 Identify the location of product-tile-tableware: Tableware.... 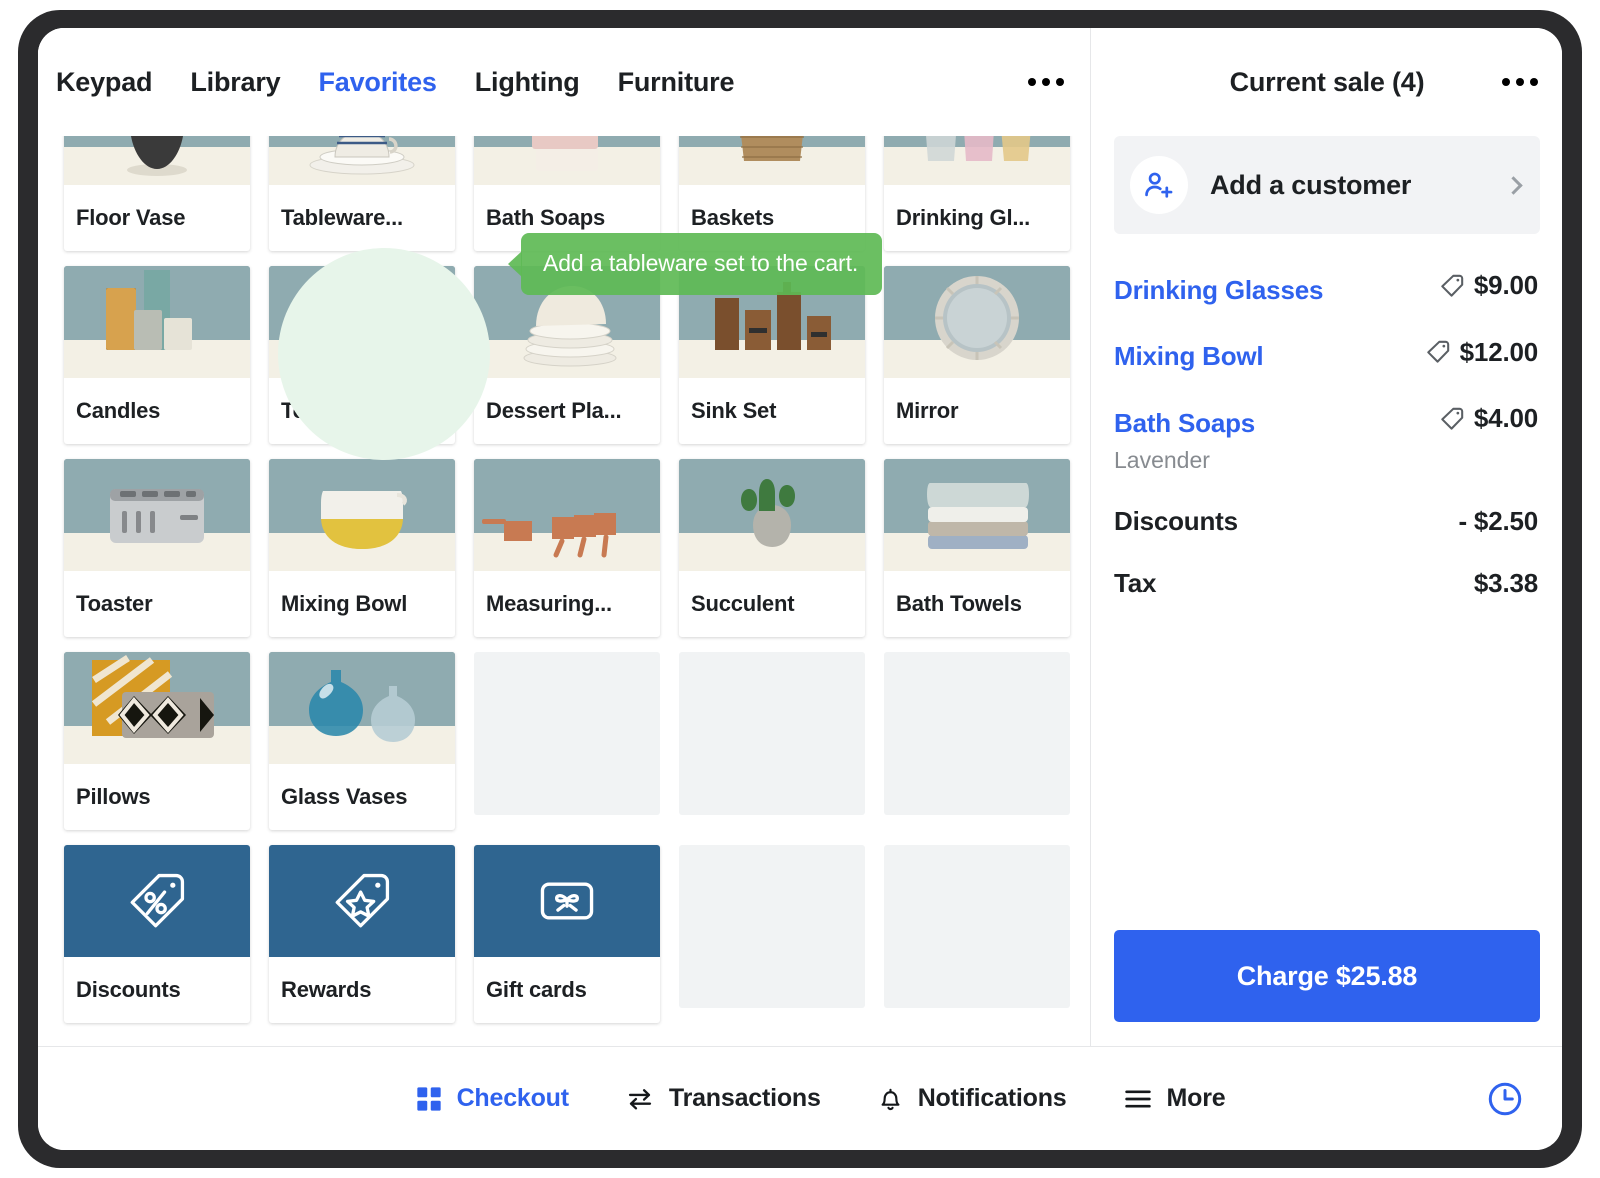
(362, 193).